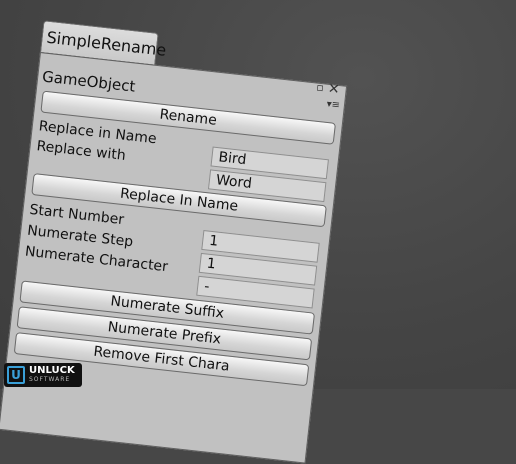 This screenshot has width=516, height=464. Describe the element at coordinates (320, 88) in the screenshot. I see `maximize-icon: ▫` at that location.